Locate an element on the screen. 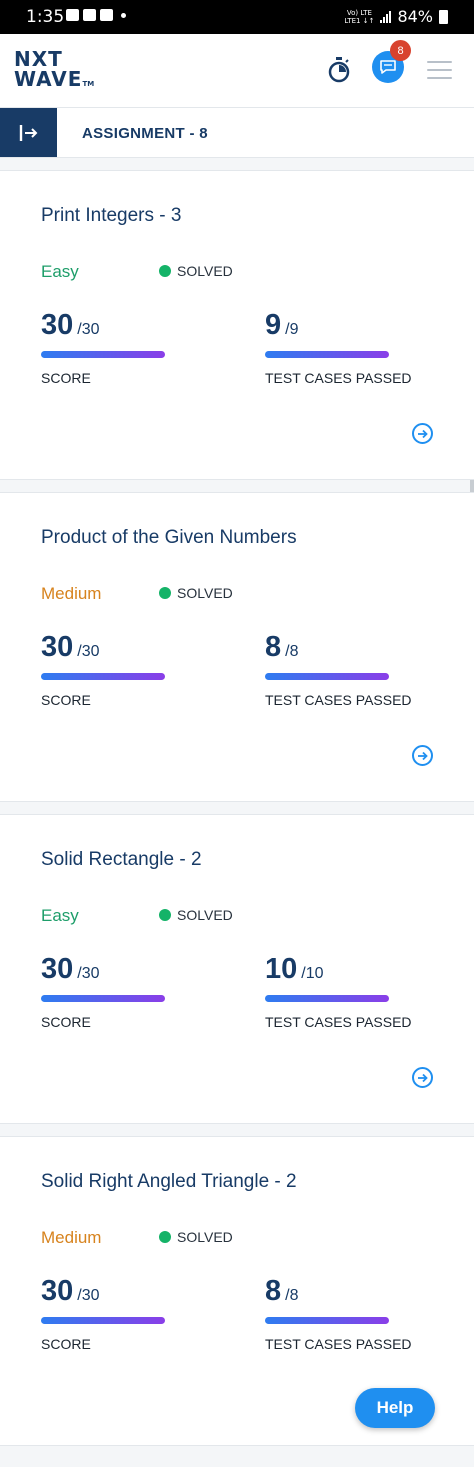 The height and width of the screenshot is (1467, 474). nxtwave-logo: NXT WAVETM is located at coordinates (54, 71).